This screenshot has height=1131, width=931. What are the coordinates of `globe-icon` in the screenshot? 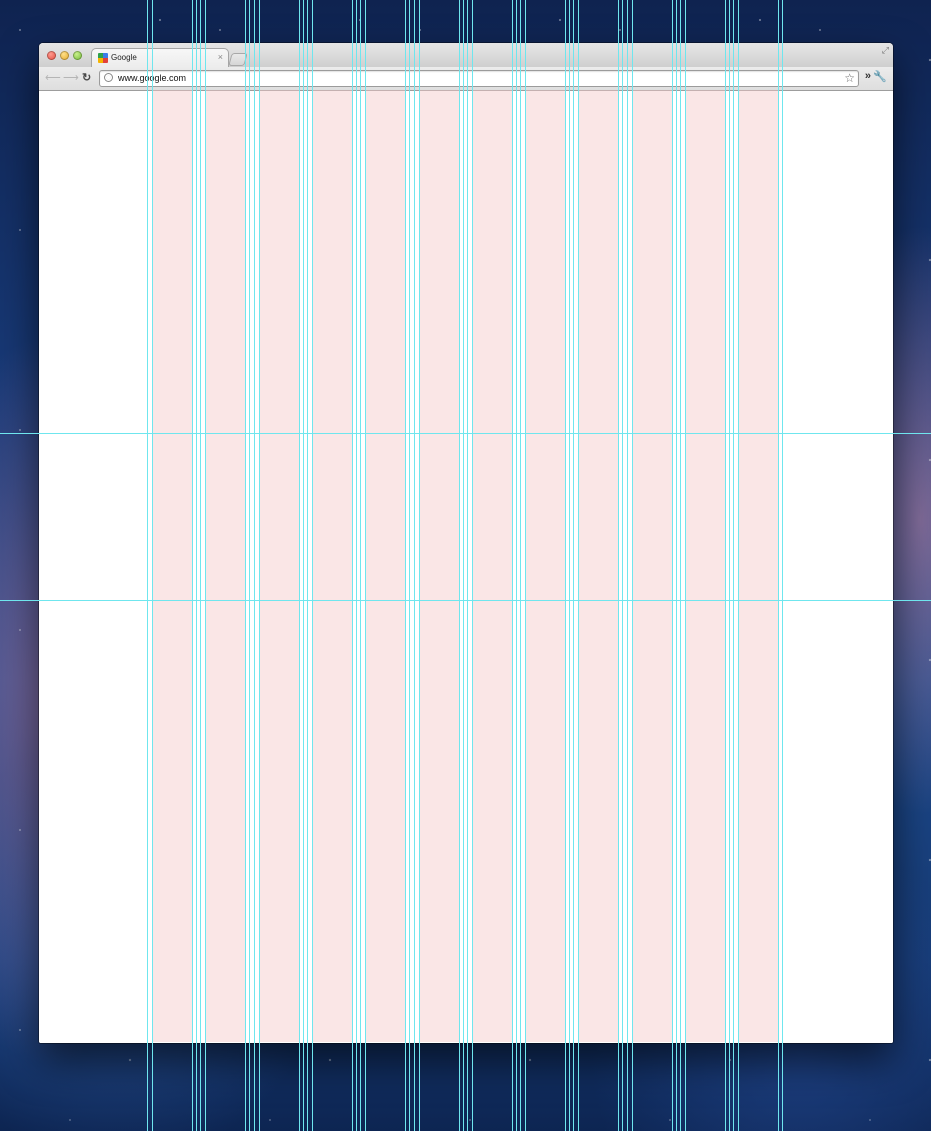 It's located at (108, 77).